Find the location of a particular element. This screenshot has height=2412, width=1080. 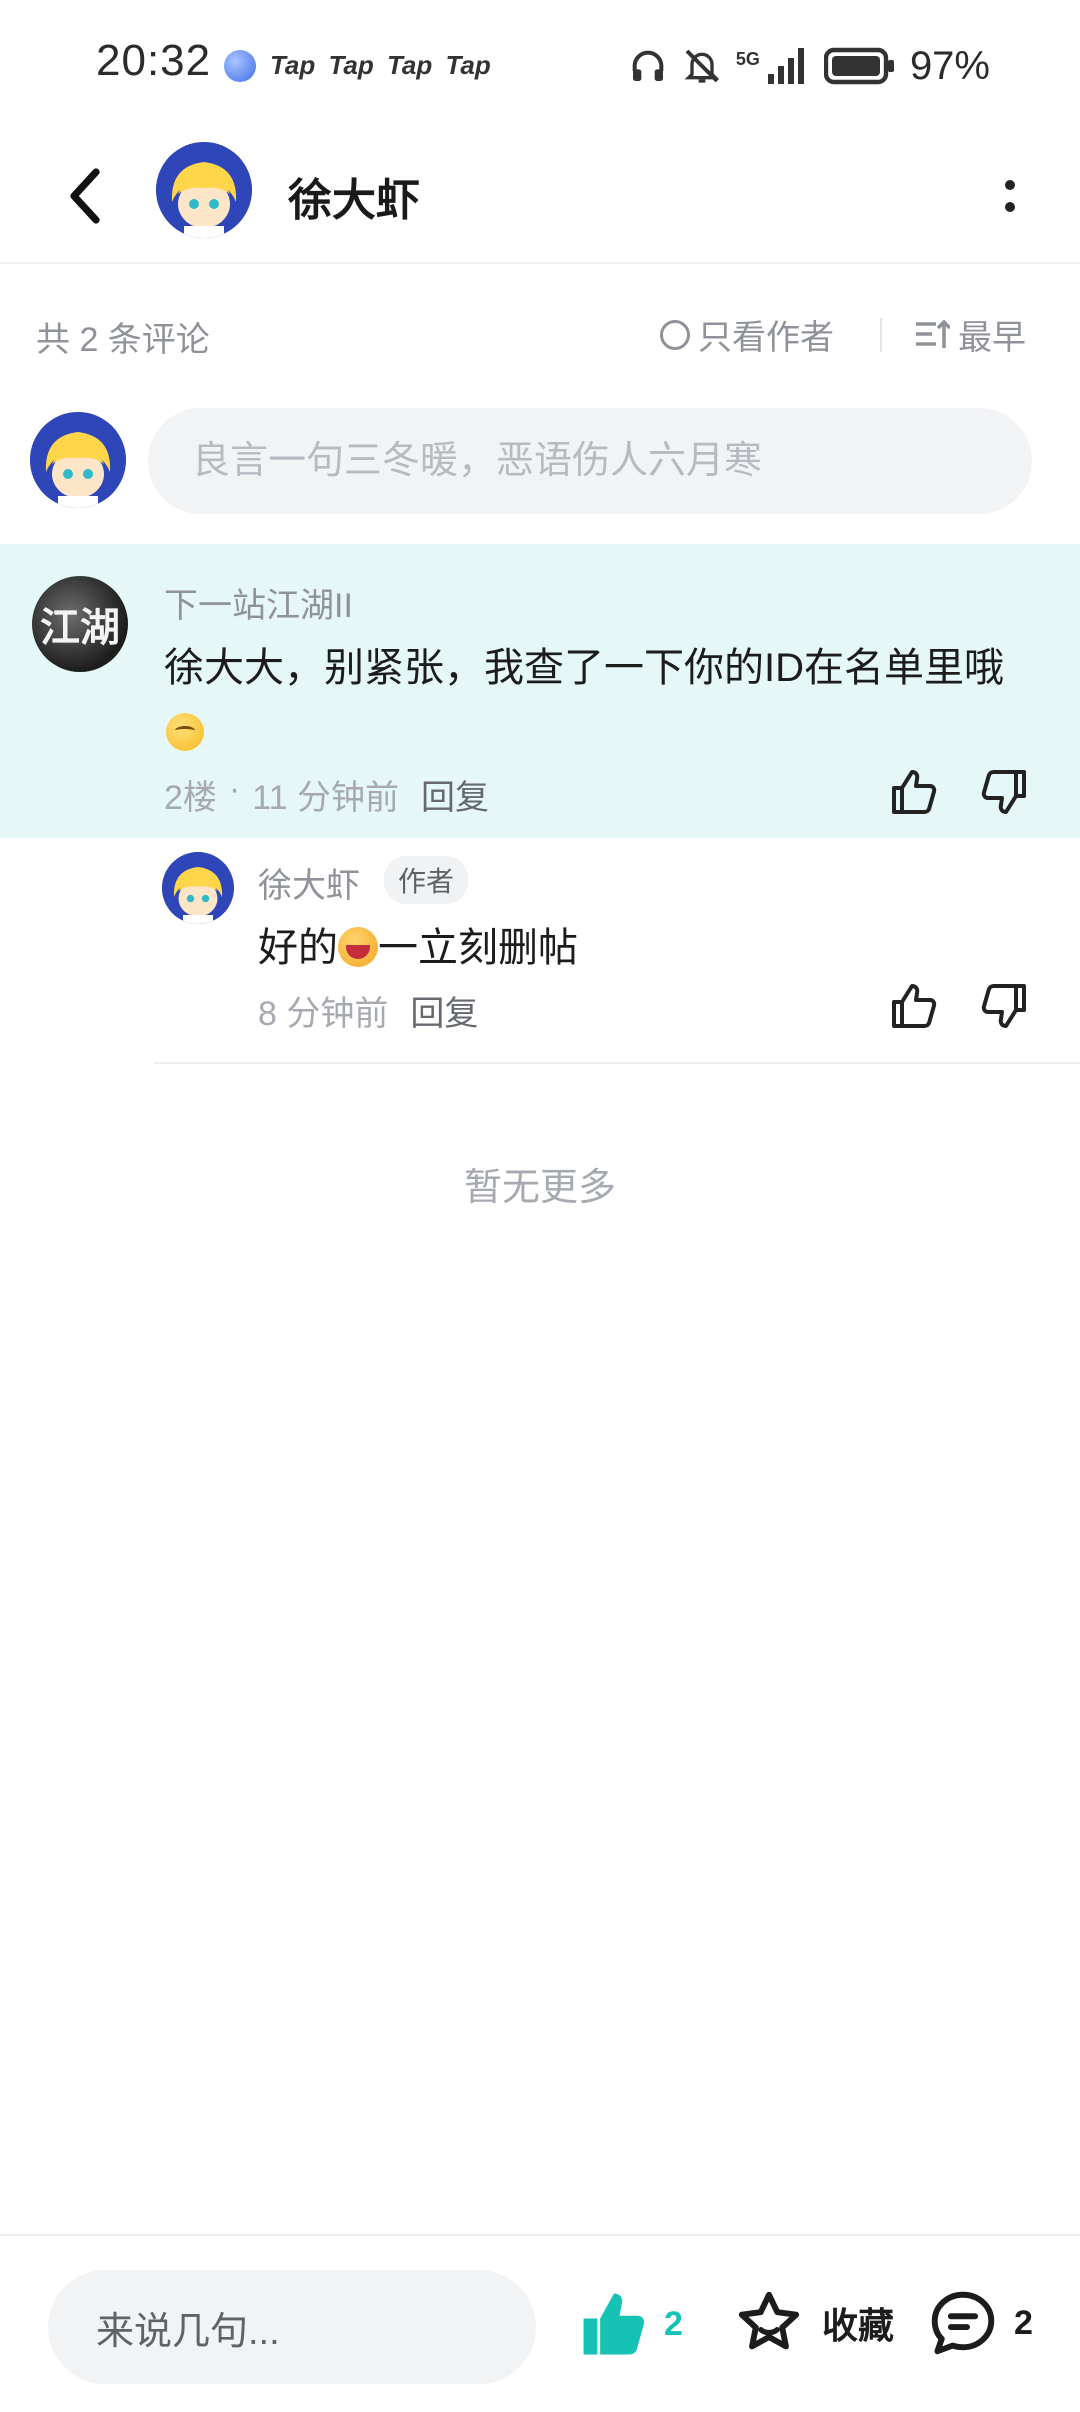

sub-reply: 徐大虾 作者 好的 一立刻删帖 8 分钟前 回复 is located at coordinates (540, 951).